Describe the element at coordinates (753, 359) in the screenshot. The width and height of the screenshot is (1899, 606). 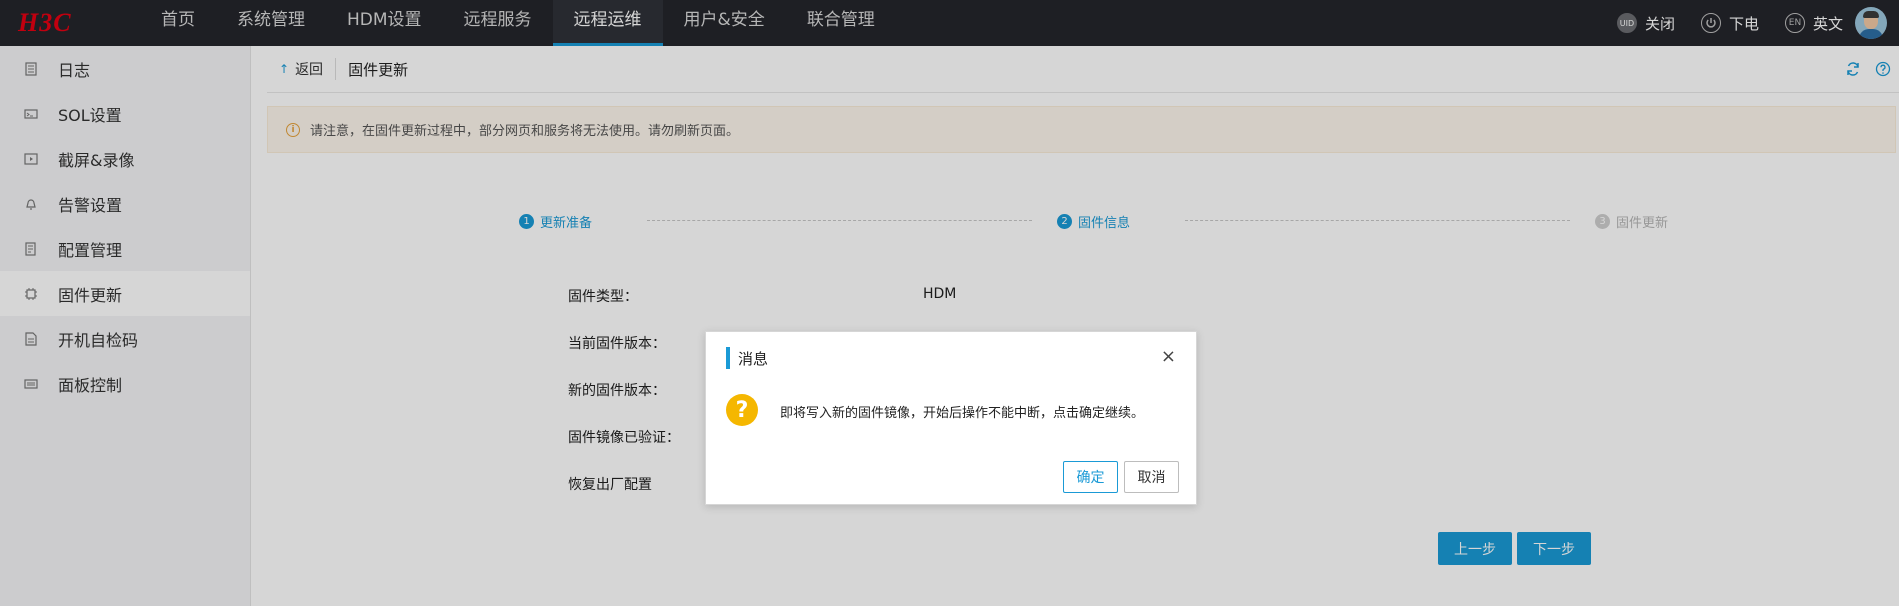
I see `dialog-title: 消息` at that location.